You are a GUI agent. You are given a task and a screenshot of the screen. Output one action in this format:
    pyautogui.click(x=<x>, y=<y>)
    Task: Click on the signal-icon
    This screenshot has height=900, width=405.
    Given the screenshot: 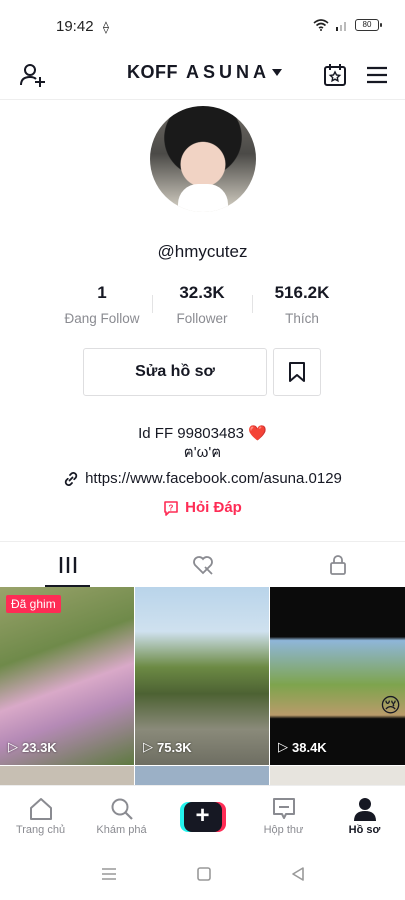 What is the action you would take?
    pyautogui.click(x=341, y=26)
    